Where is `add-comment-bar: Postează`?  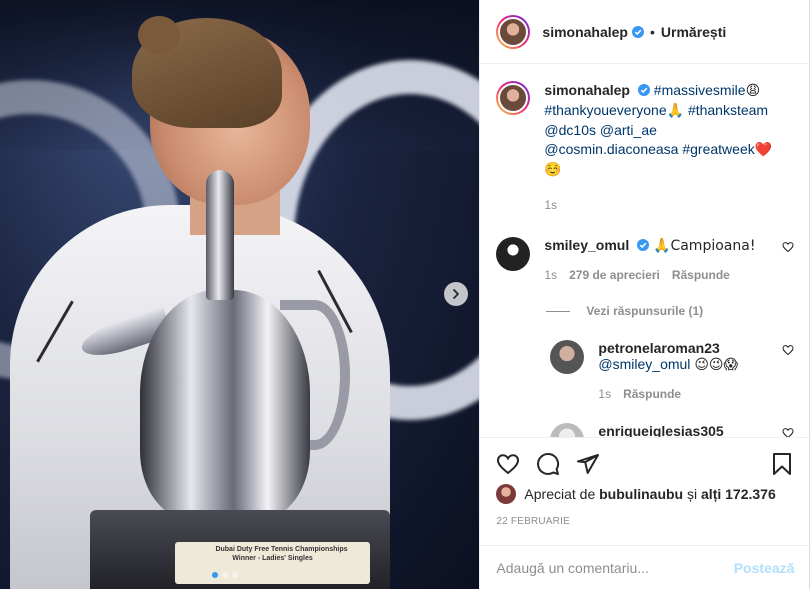
add-comment-bar: Postează is located at coordinates (645, 567).